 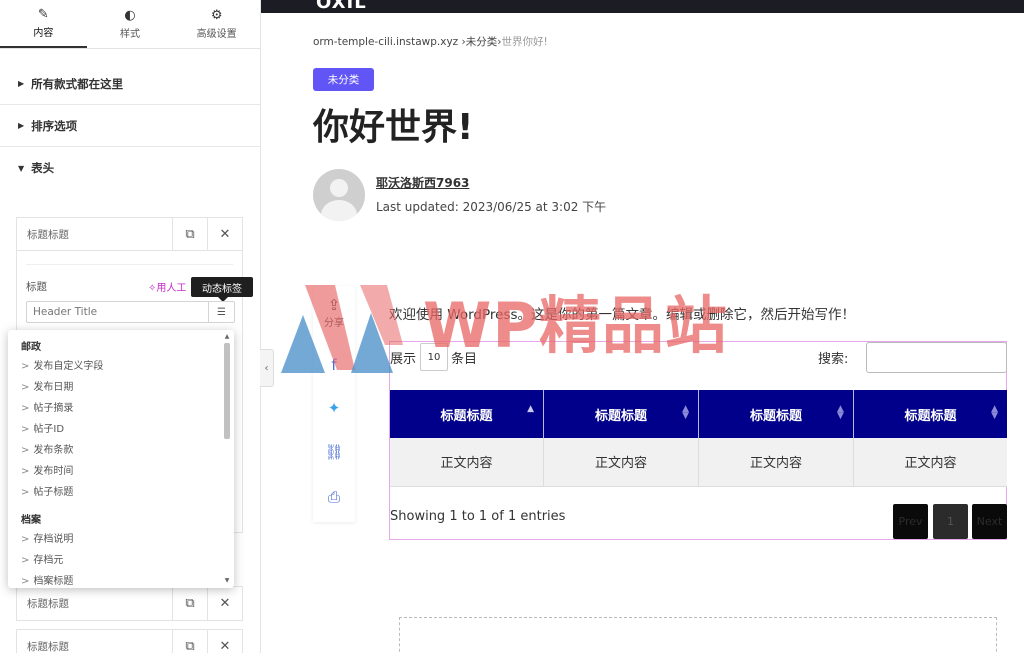 I want to click on panel-tabs: ✎ 内容 ◐ 样式 ⚙ 高级设置, so click(x=130, y=24).